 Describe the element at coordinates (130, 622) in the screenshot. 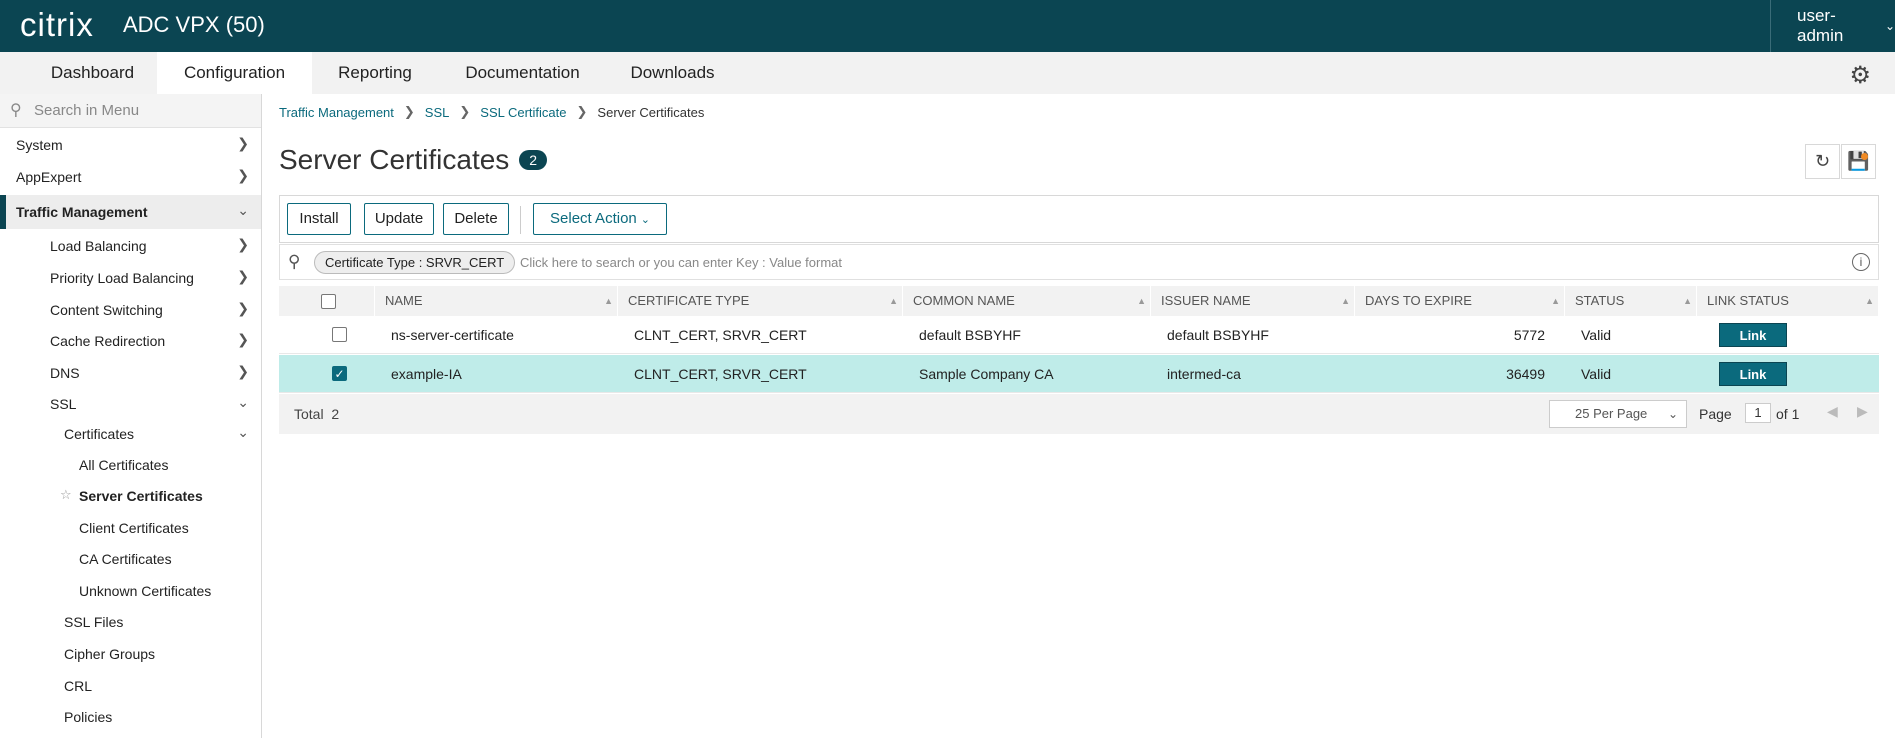

I see `sidebar-item-ssl-files: SSL Files` at that location.